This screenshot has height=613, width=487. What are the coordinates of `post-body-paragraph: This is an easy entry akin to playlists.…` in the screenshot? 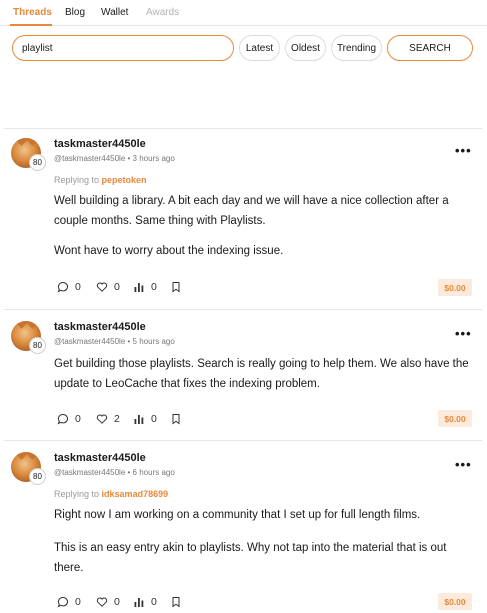 It's located at (250, 558).